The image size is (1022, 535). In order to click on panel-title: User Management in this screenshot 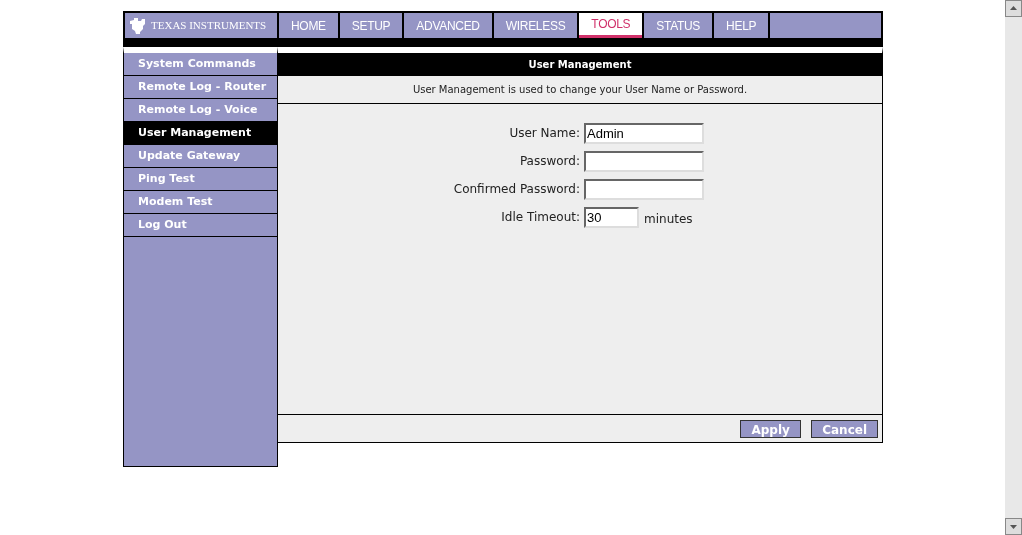, I will do `click(580, 64)`.